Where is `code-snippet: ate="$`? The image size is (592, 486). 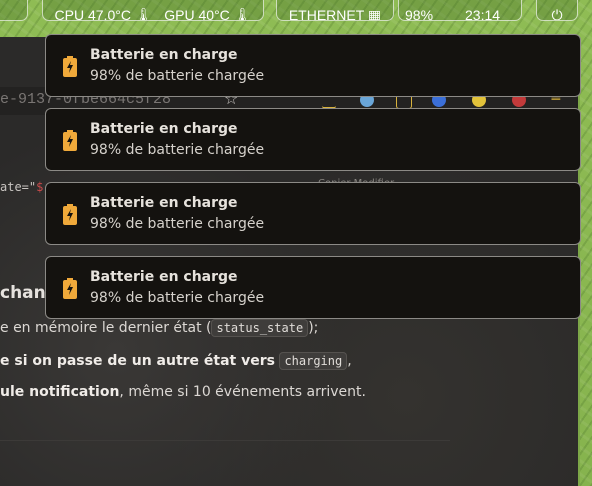
code-snippet: ate="$ is located at coordinates (22, 187).